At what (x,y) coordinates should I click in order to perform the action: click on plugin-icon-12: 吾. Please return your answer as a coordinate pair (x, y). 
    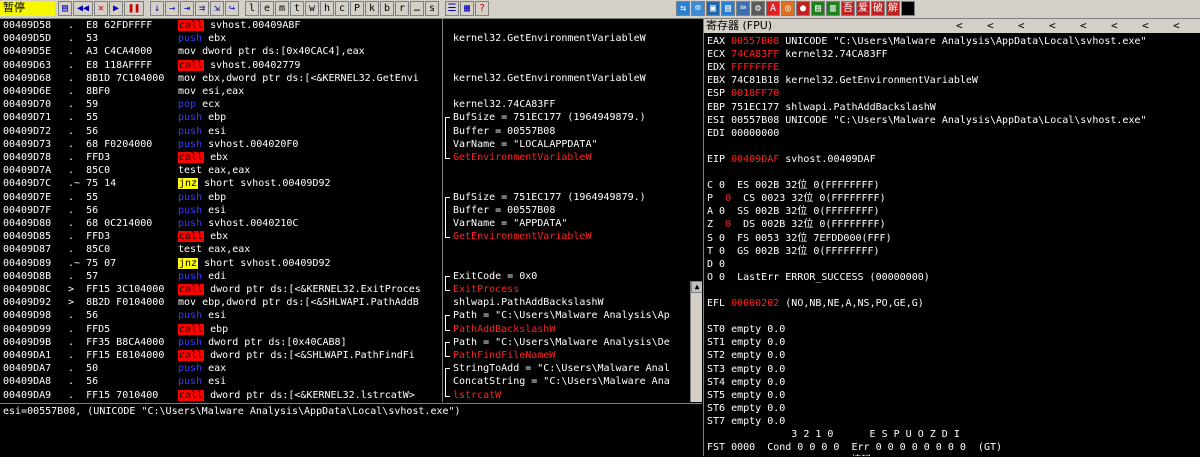
    Looking at the image, I should click on (848, 8).